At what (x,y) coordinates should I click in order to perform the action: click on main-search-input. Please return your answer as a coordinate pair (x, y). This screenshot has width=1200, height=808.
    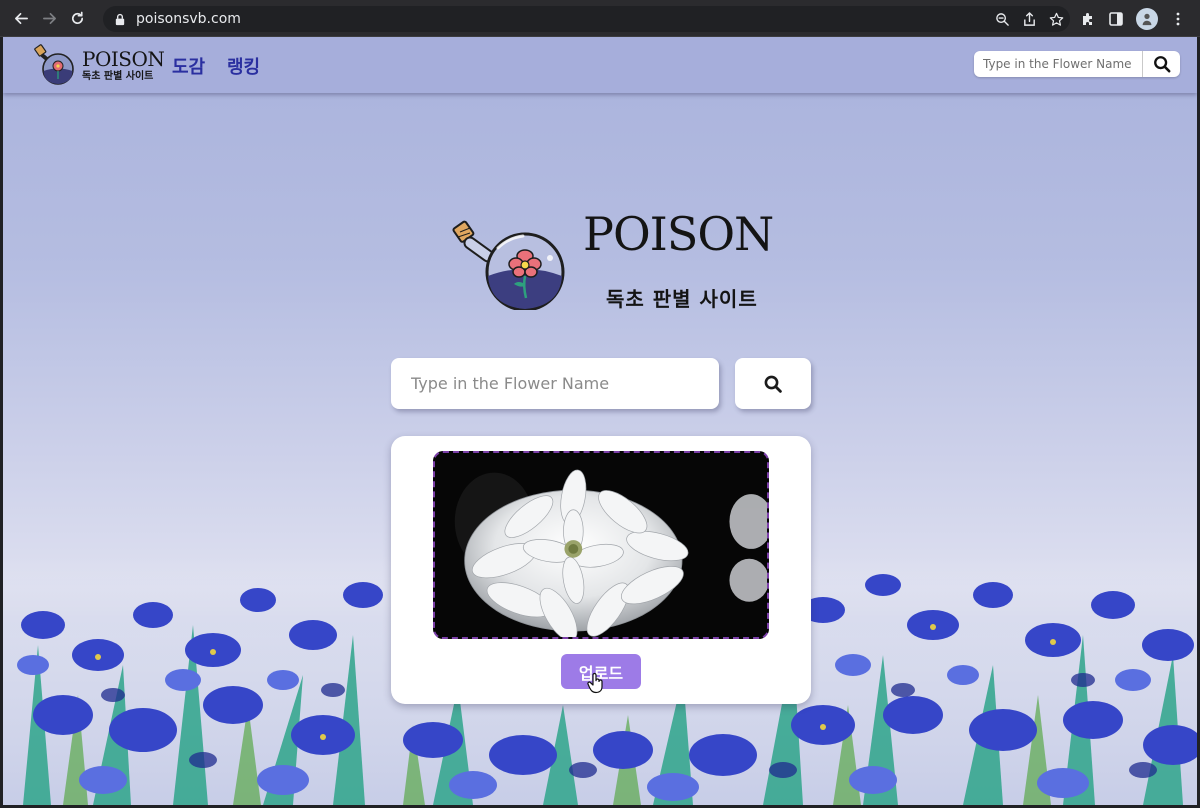
    Looking at the image, I should click on (555, 383).